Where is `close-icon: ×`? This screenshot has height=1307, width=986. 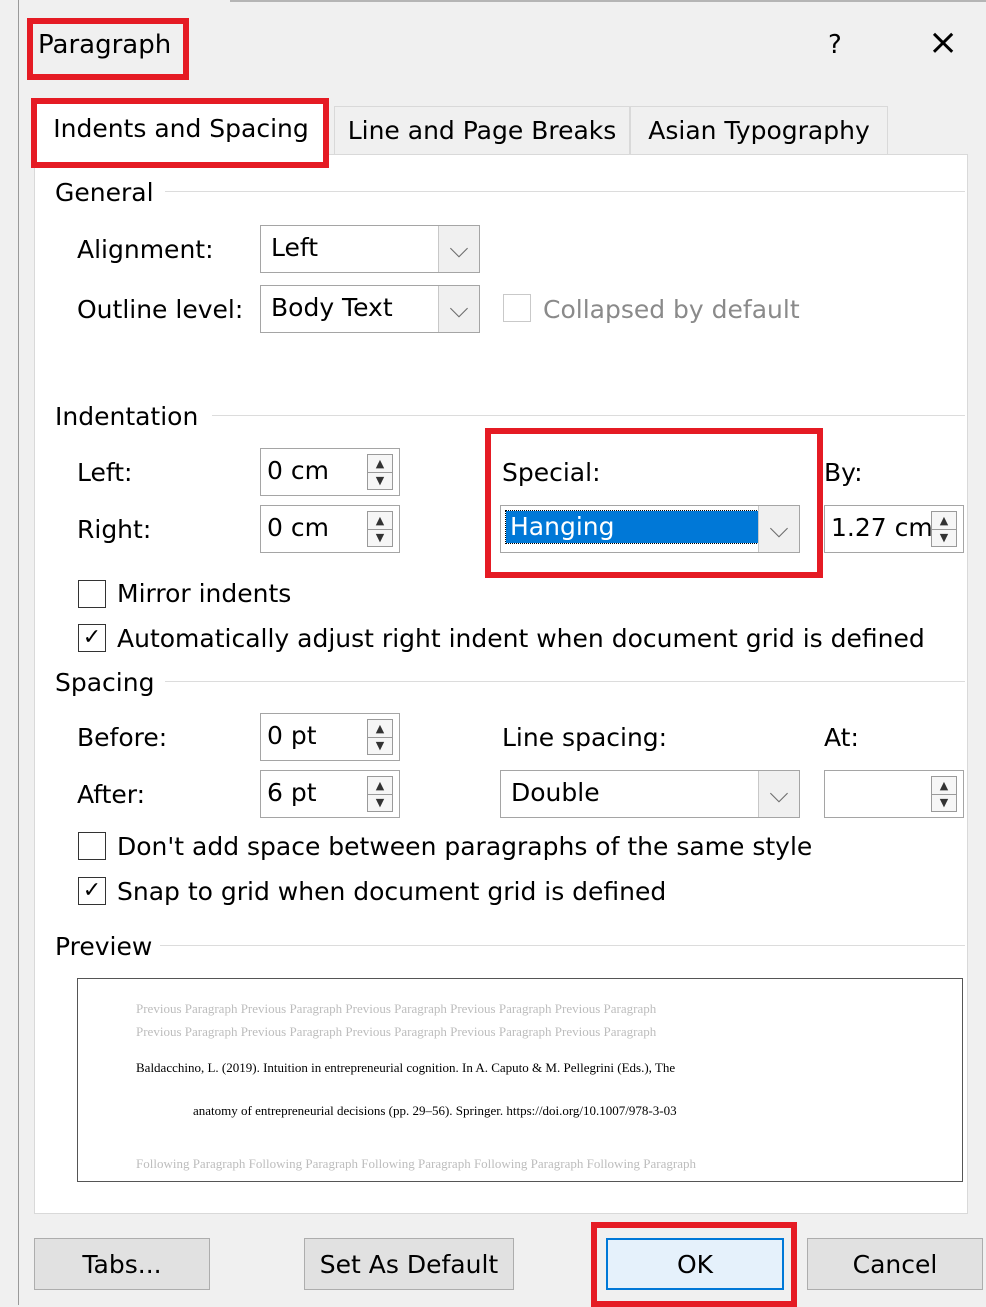
close-icon: × is located at coordinates (943, 42).